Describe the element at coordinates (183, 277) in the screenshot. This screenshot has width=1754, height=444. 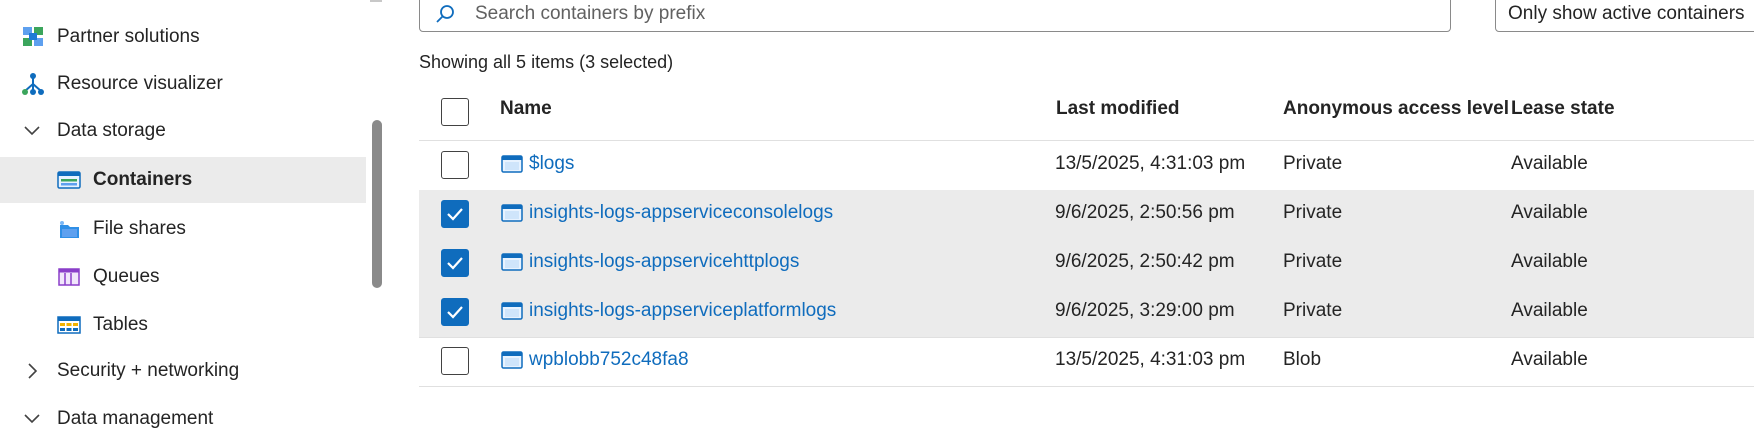
I see `sidebar-item-queues: Queues` at that location.